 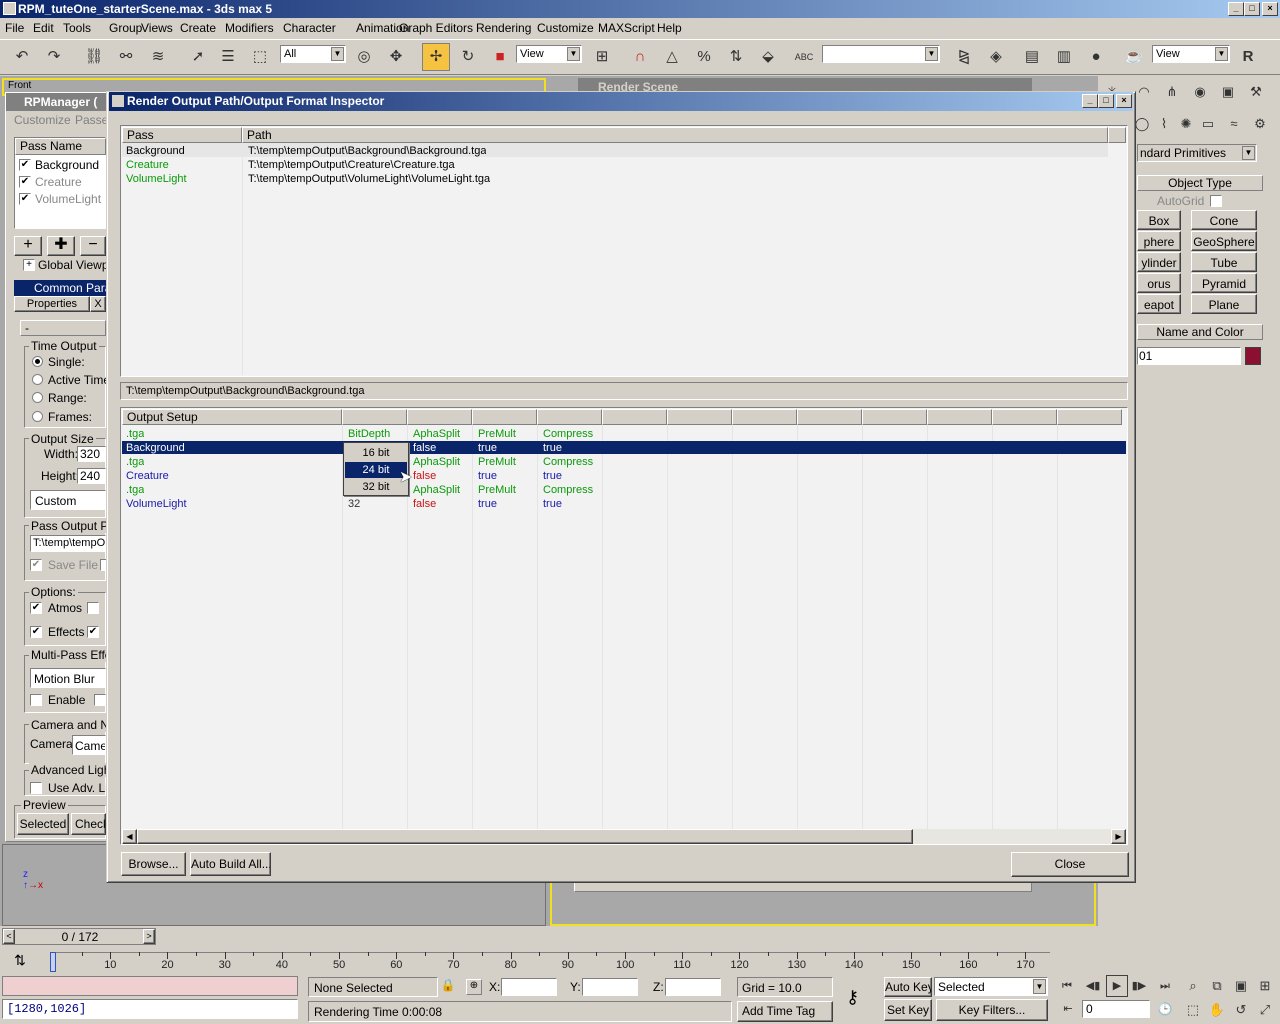 I want to click on bind-spacewarp-icon: ≋, so click(x=158, y=57).